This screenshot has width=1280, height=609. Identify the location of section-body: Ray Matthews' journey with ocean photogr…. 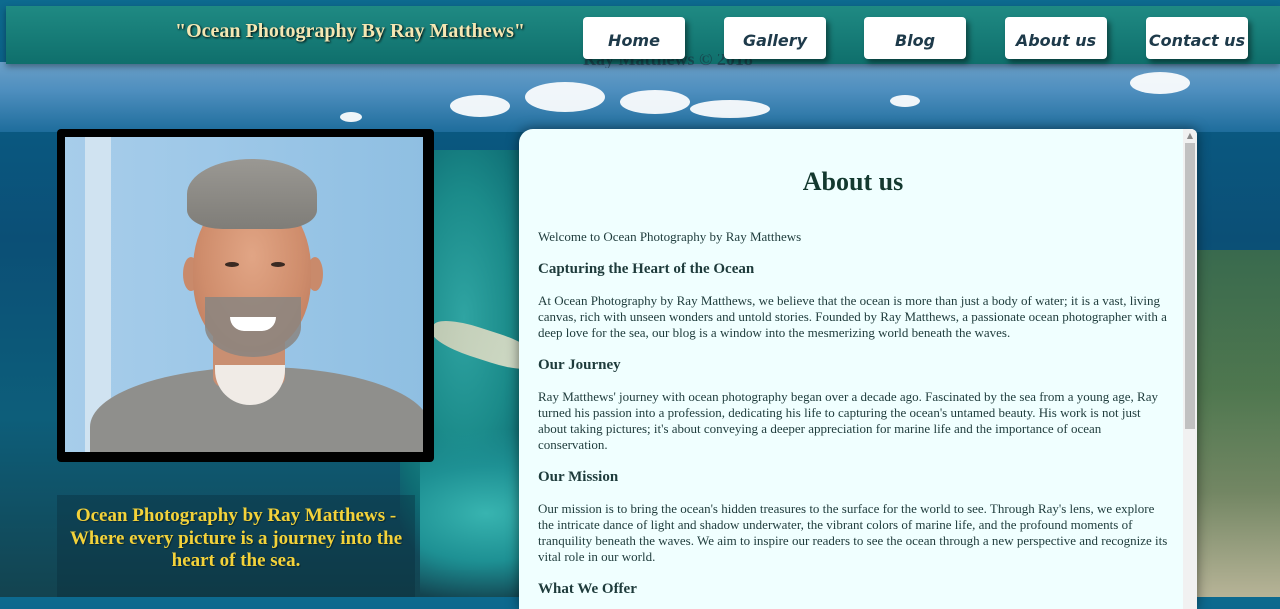
(848, 420).